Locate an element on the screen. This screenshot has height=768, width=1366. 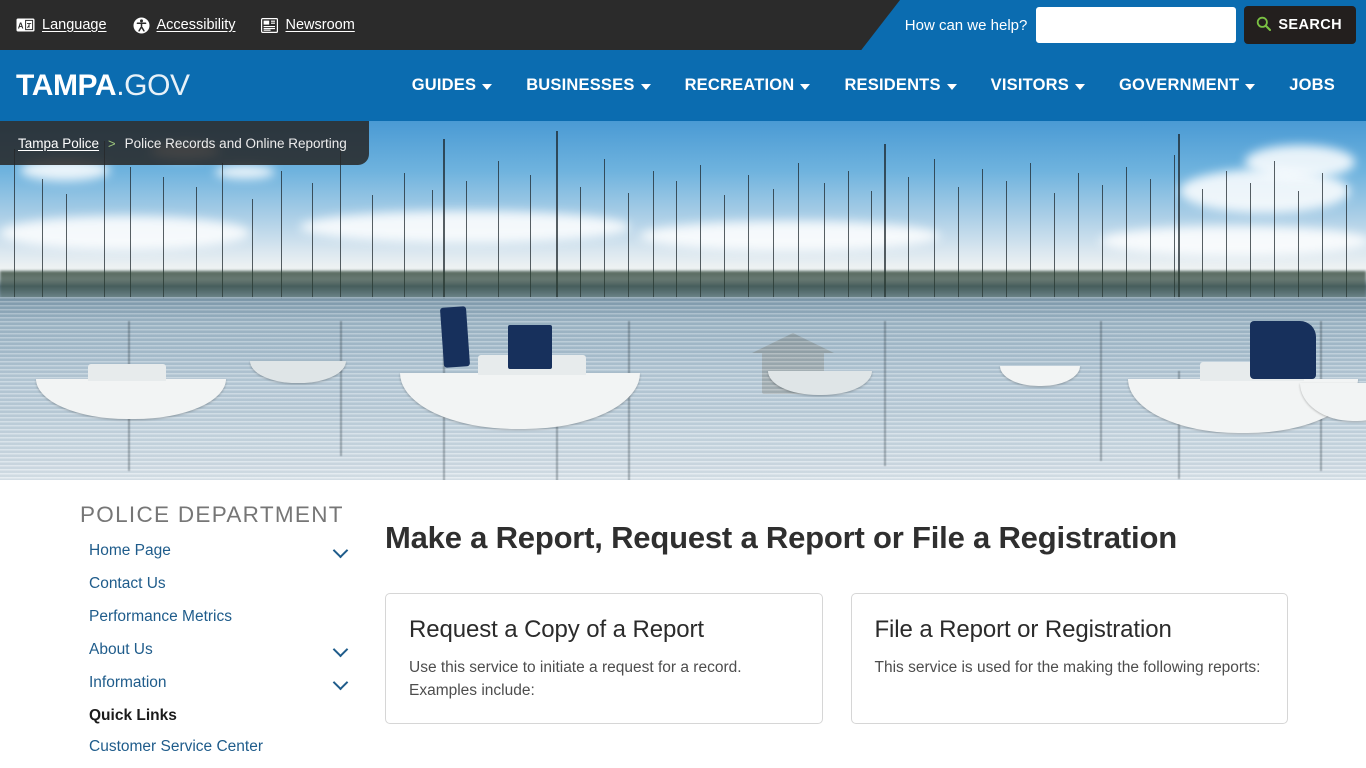
sidebar-item-about-us: About Us is located at coordinates (230, 649).